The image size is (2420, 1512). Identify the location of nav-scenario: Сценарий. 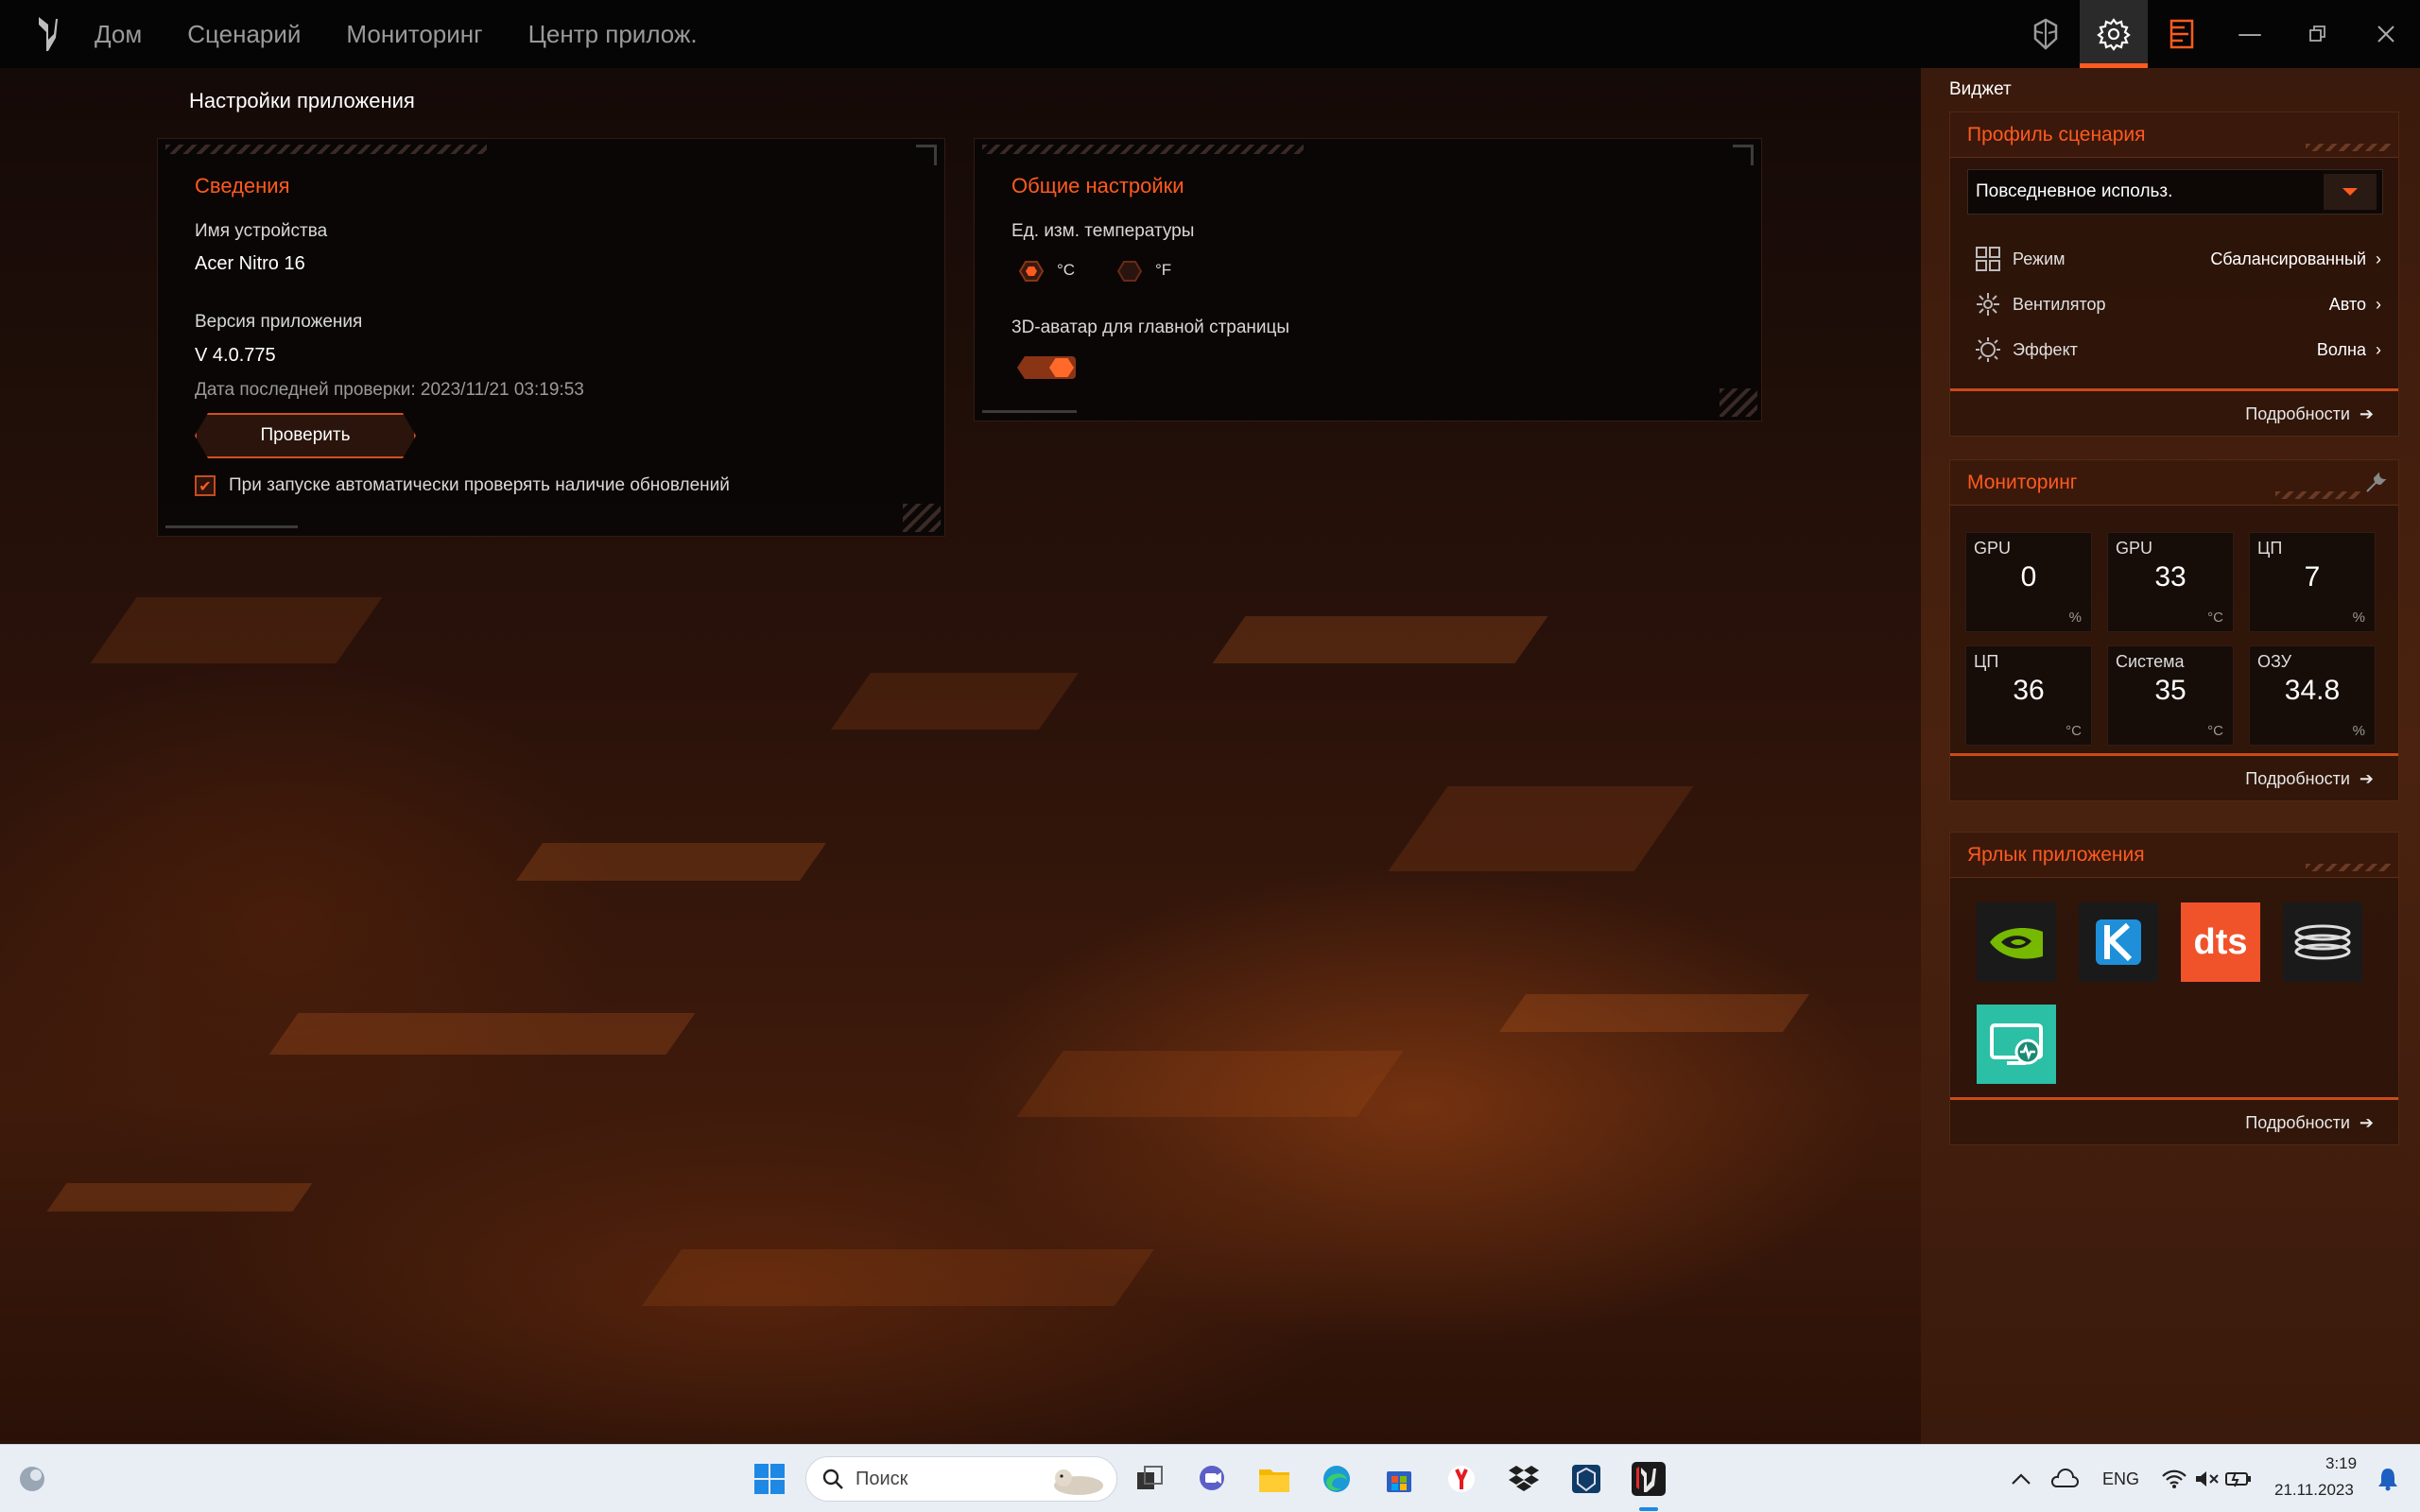
(244, 34).